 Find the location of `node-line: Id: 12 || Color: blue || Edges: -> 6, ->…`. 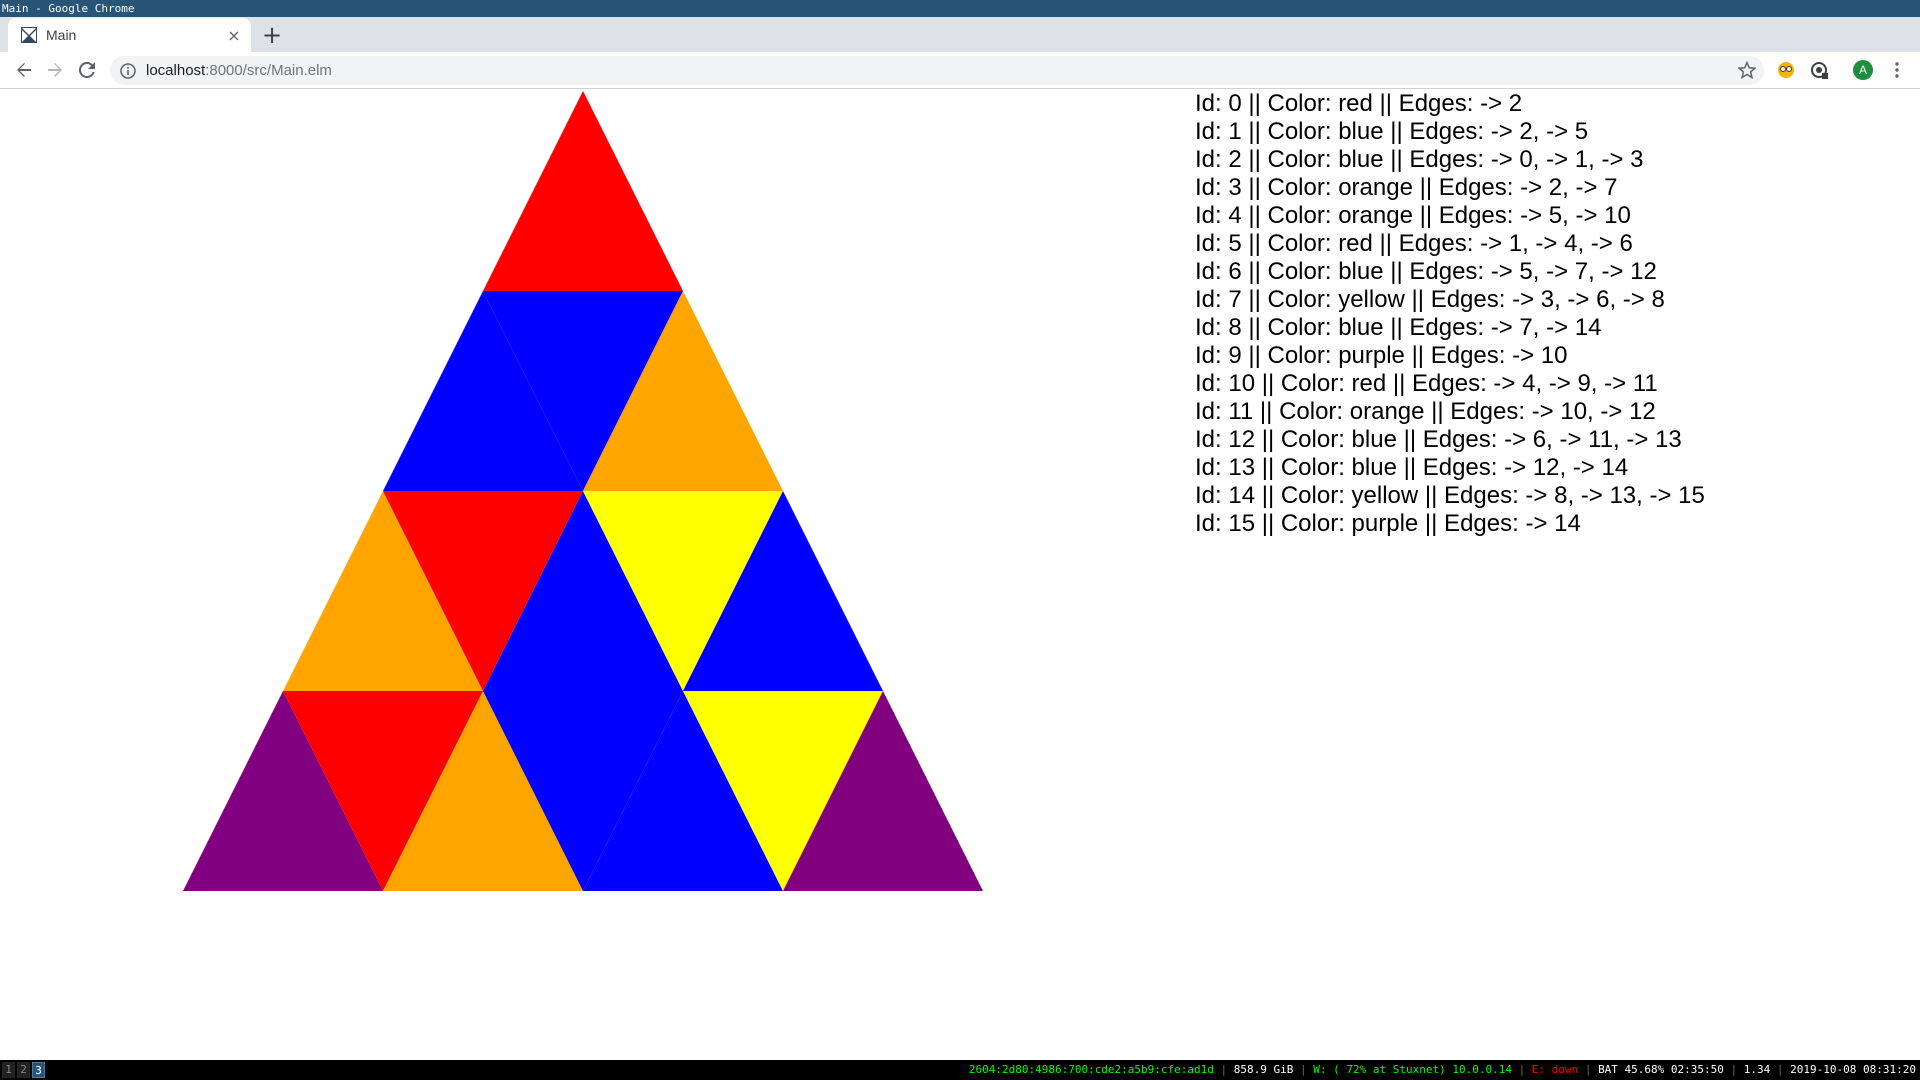

node-line: Id: 12 || Color: blue || Edges: -> 6, ->… is located at coordinates (1438, 439).